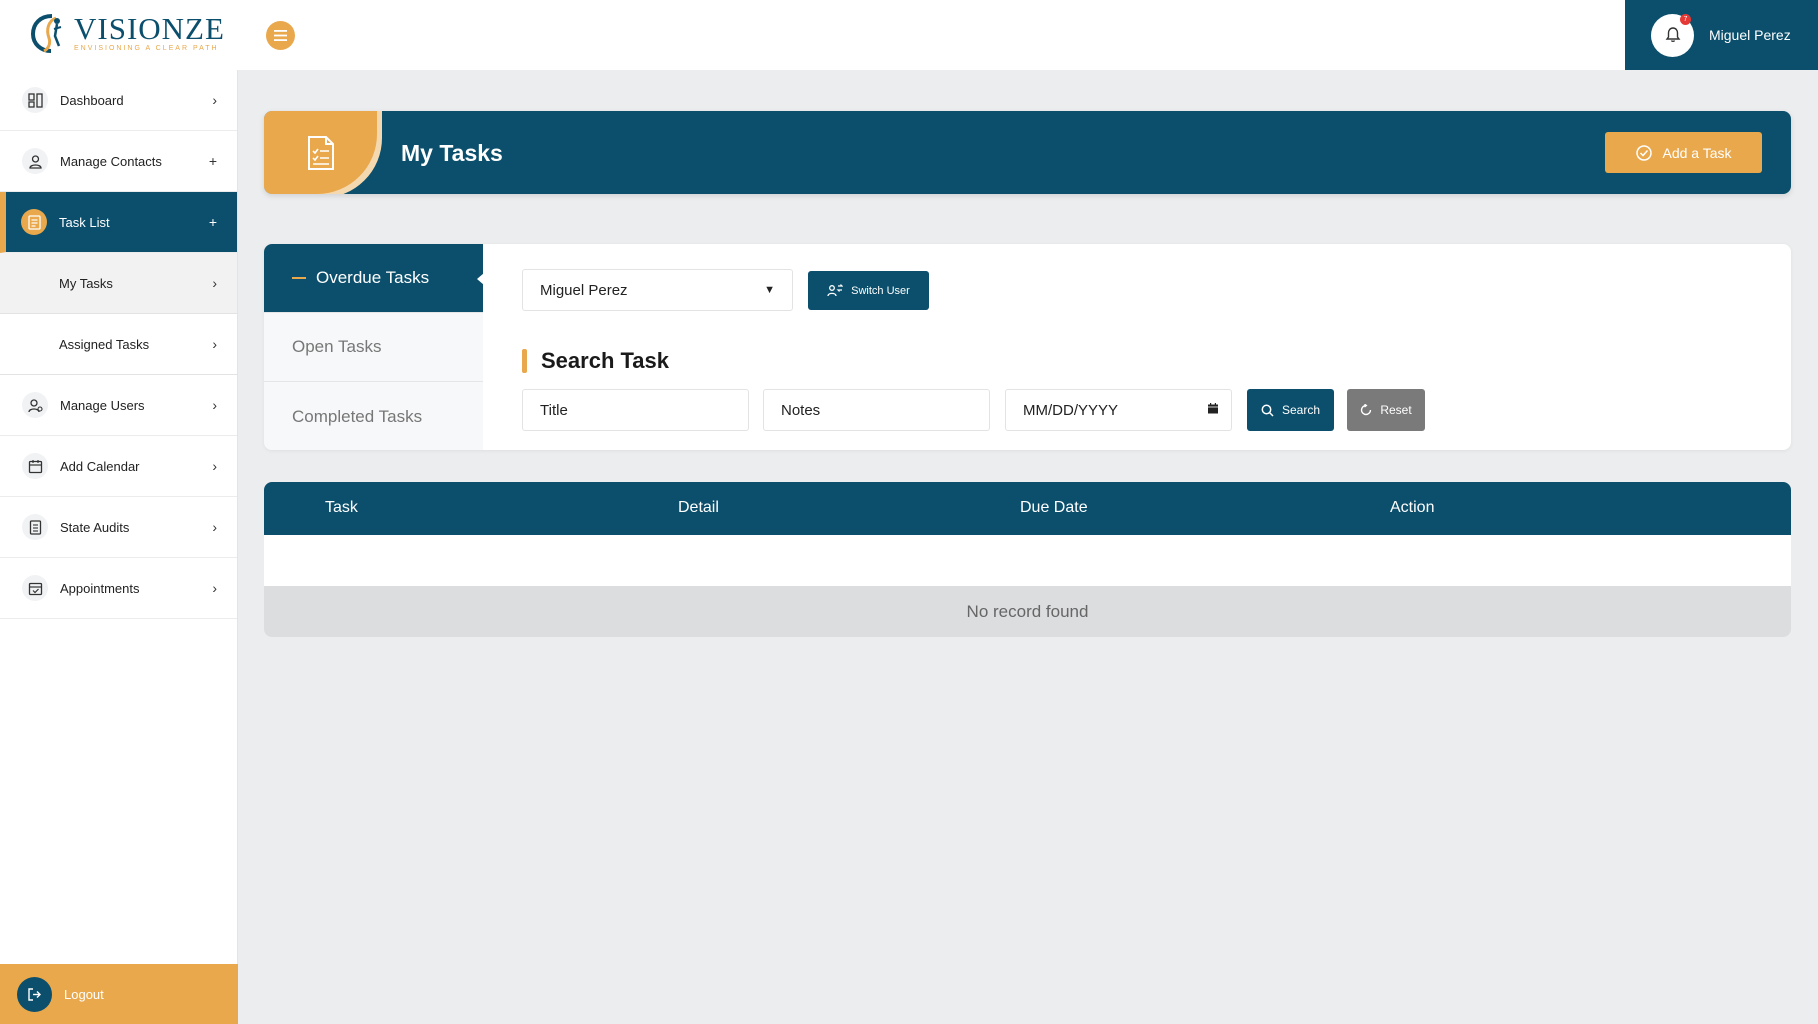  I want to click on heading-accent-bar, so click(524, 361).